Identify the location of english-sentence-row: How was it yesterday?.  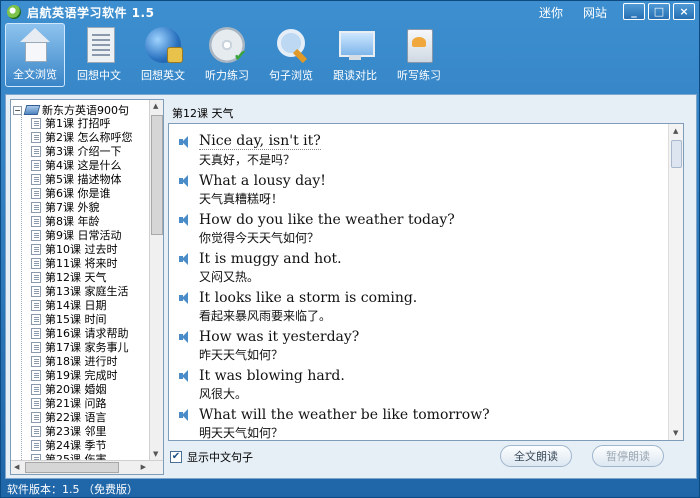
(424, 336).